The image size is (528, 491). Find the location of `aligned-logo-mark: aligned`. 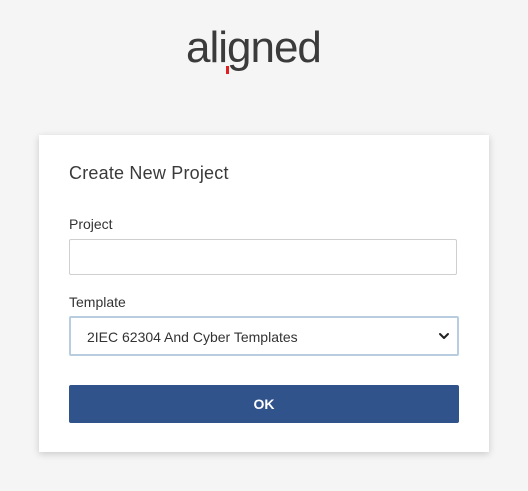

aligned-logo-mark: aligned is located at coordinates (254, 48).